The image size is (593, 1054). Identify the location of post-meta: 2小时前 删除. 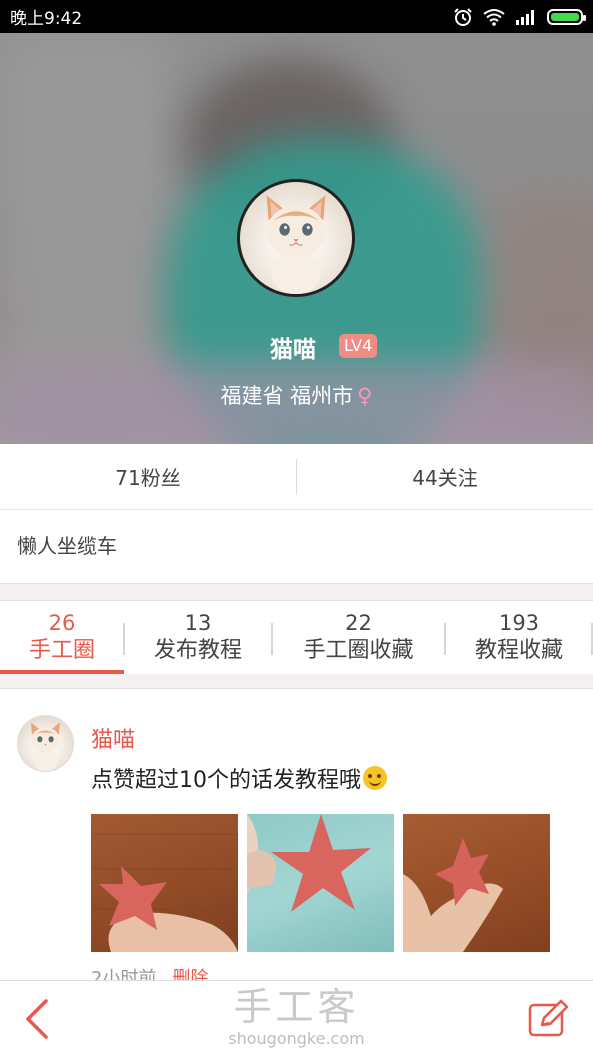
(149, 974).